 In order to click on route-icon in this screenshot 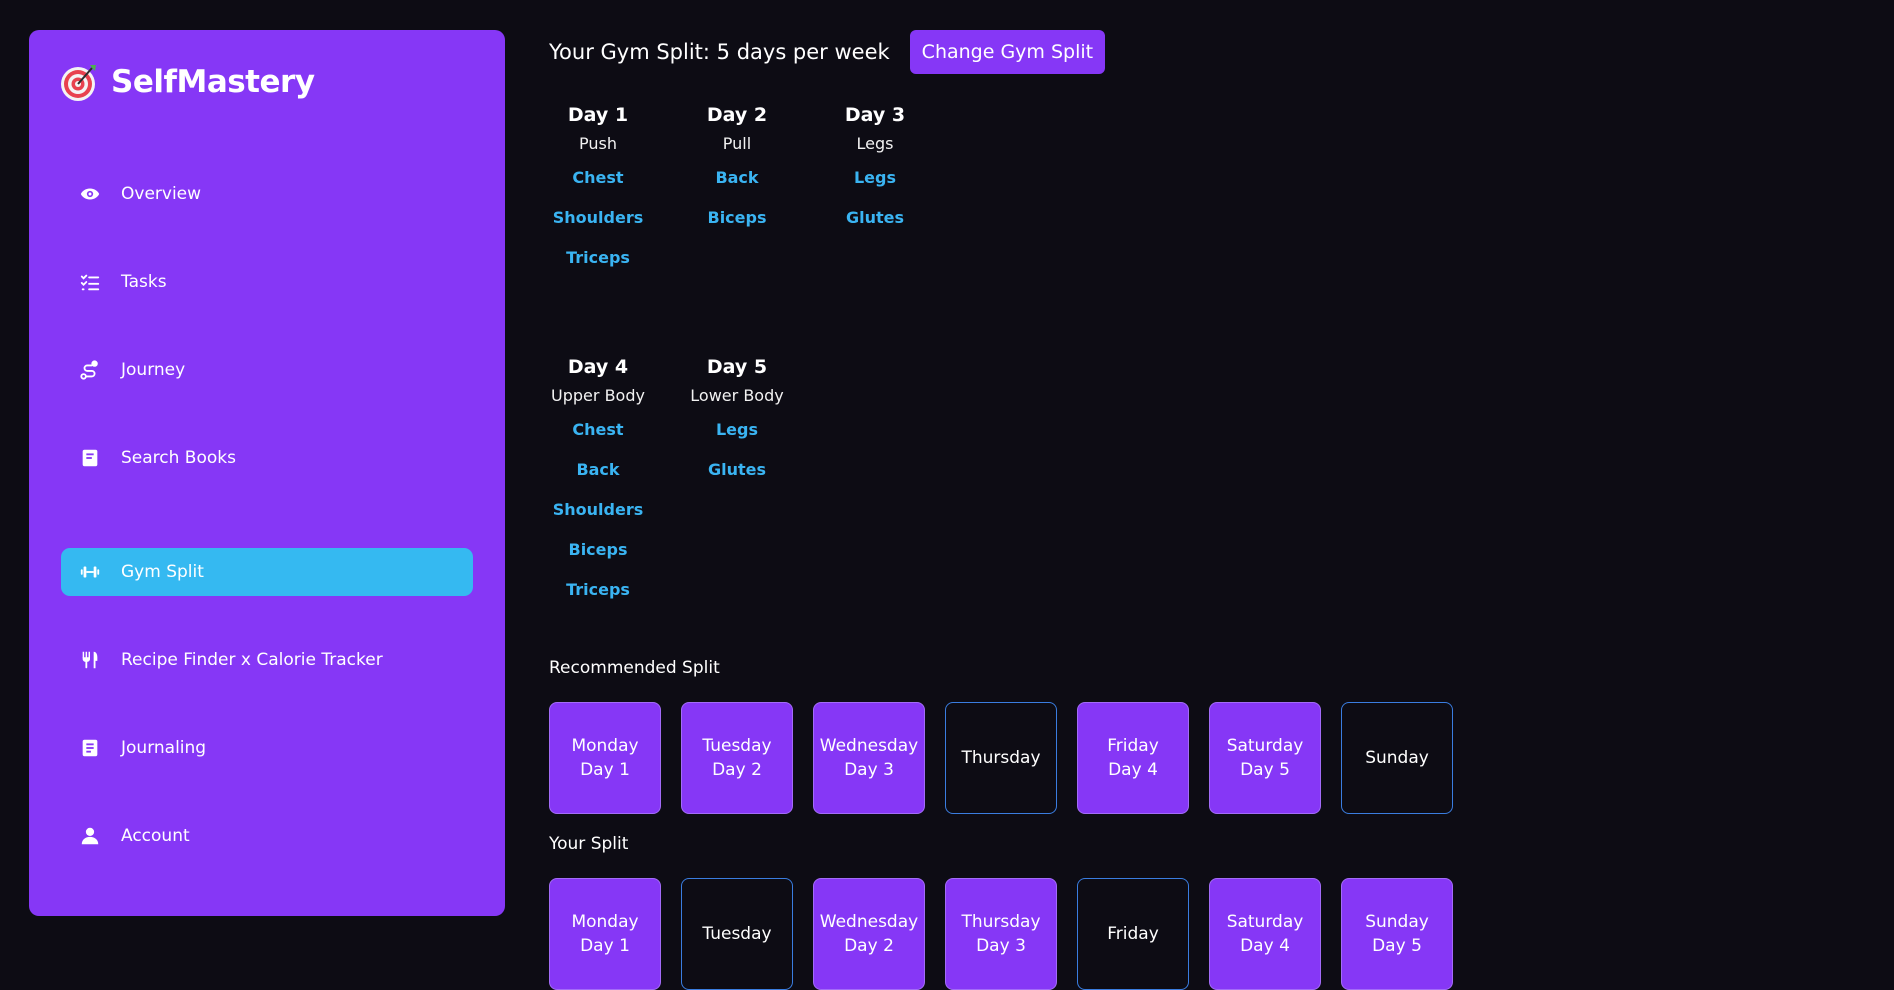, I will do `click(90, 370)`.